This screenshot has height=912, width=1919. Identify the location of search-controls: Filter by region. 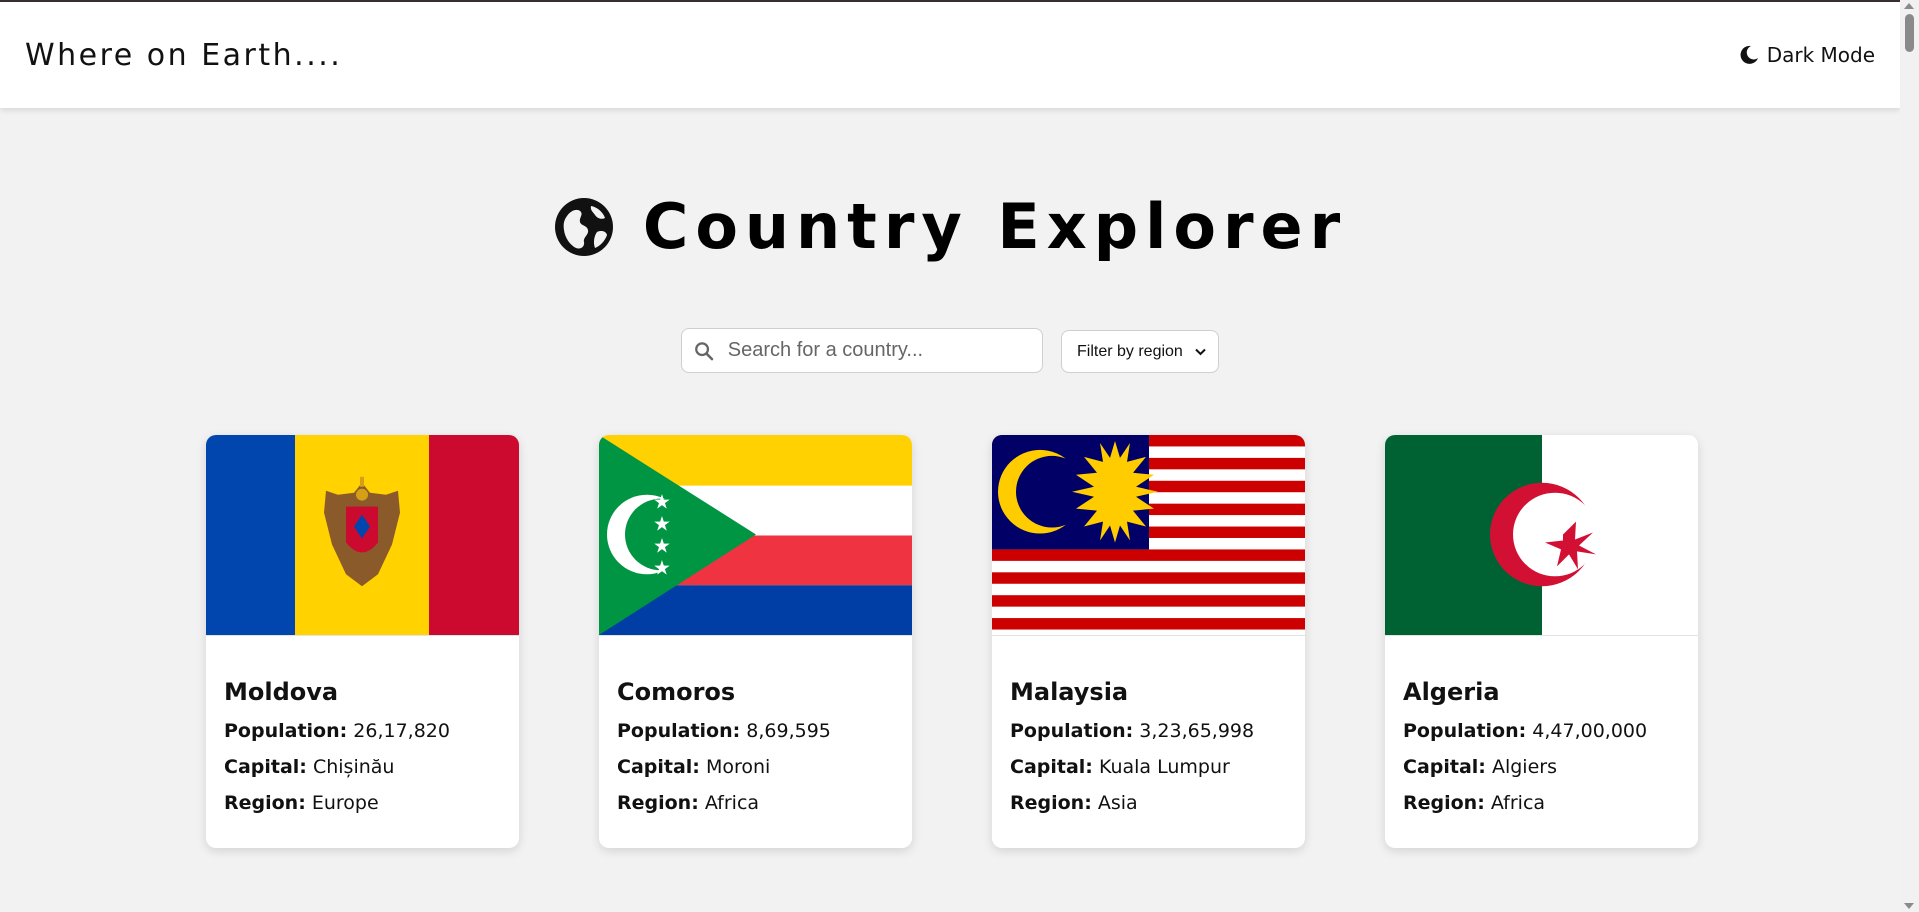
(950, 350).